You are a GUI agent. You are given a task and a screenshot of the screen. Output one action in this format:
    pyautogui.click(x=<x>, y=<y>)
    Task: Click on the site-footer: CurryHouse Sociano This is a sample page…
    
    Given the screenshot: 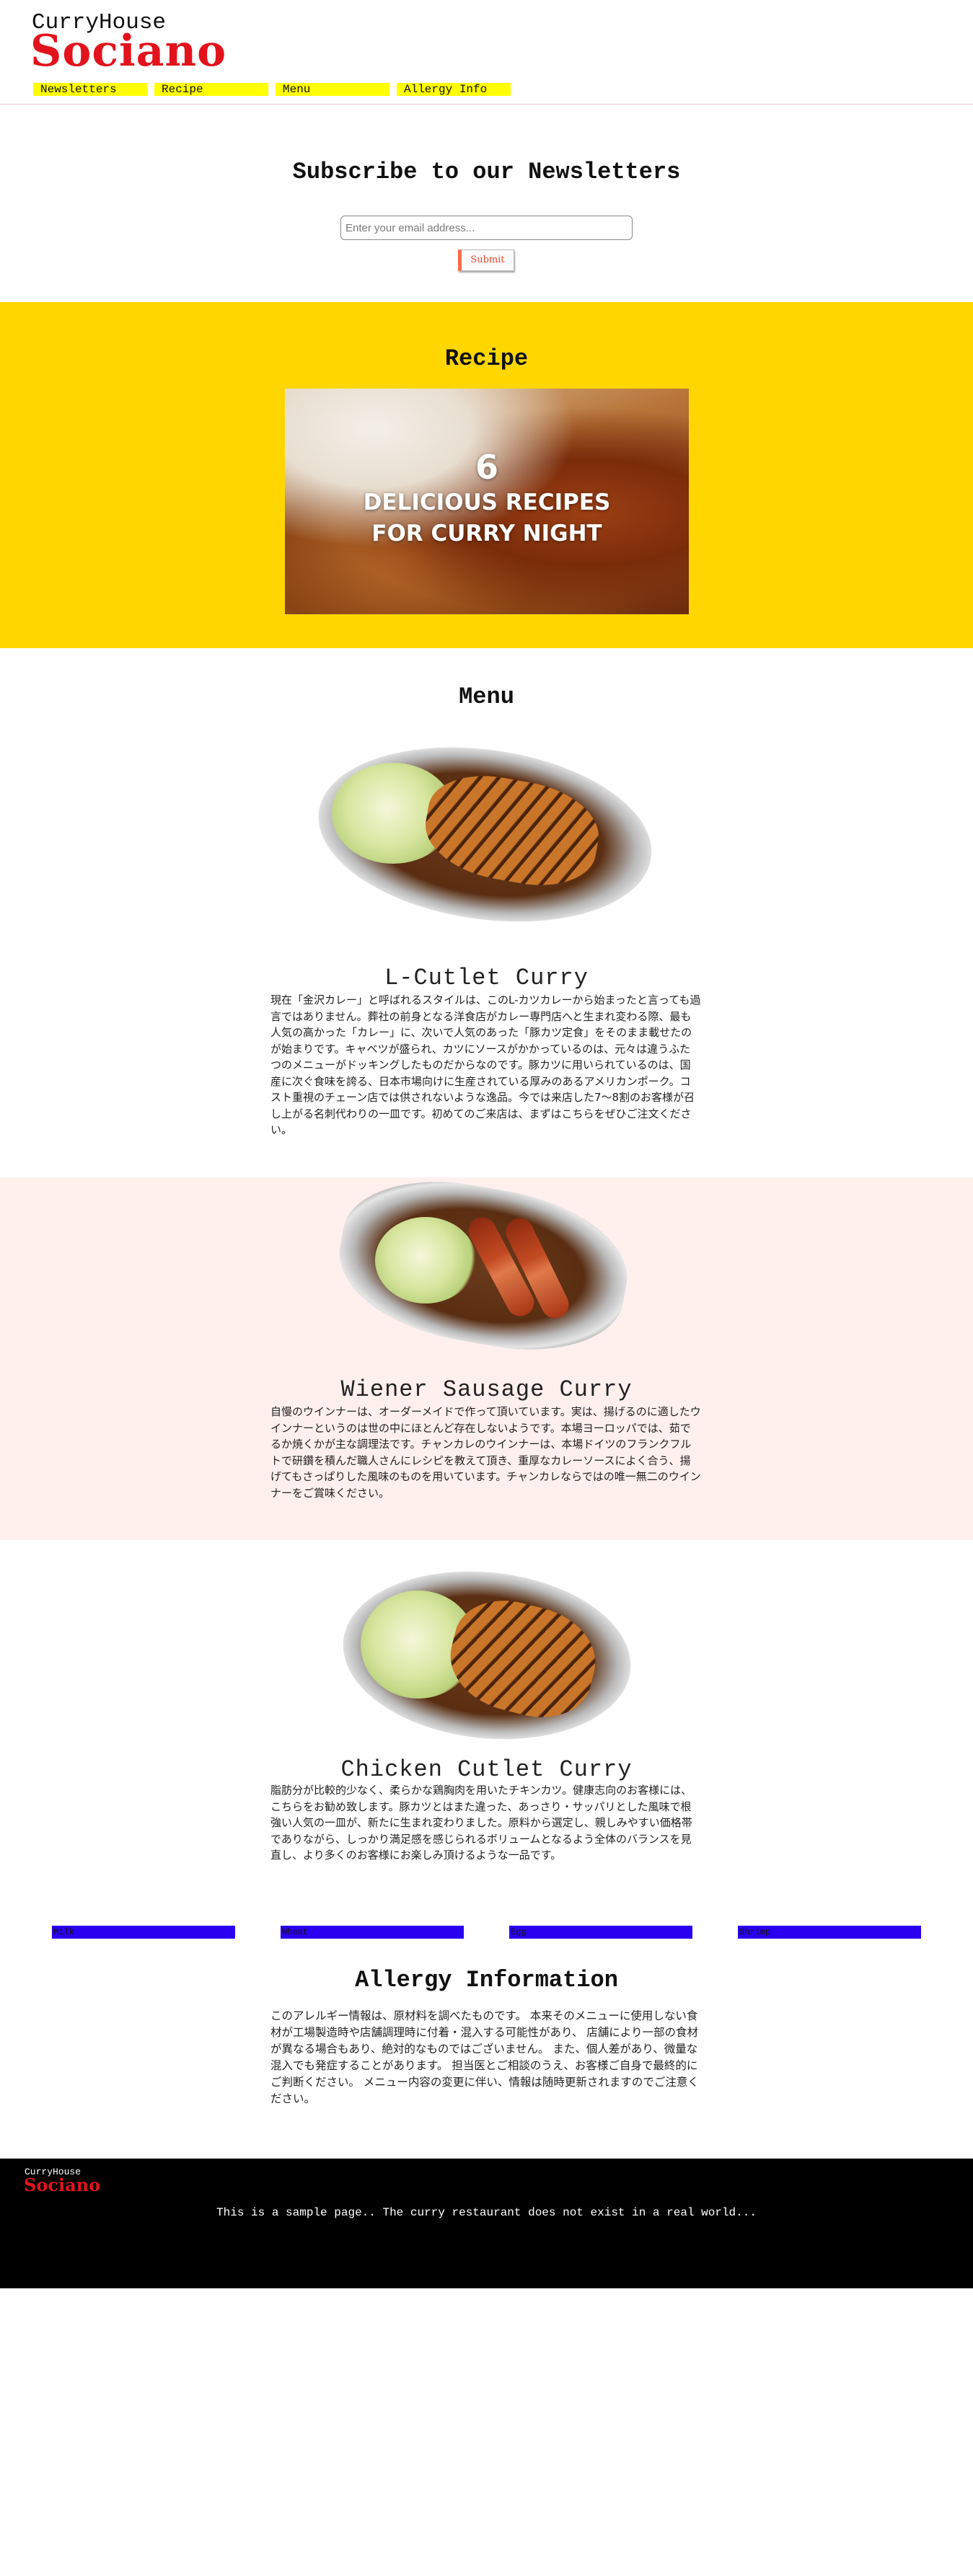 What is the action you would take?
    pyautogui.click(x=486, y=2223)
    